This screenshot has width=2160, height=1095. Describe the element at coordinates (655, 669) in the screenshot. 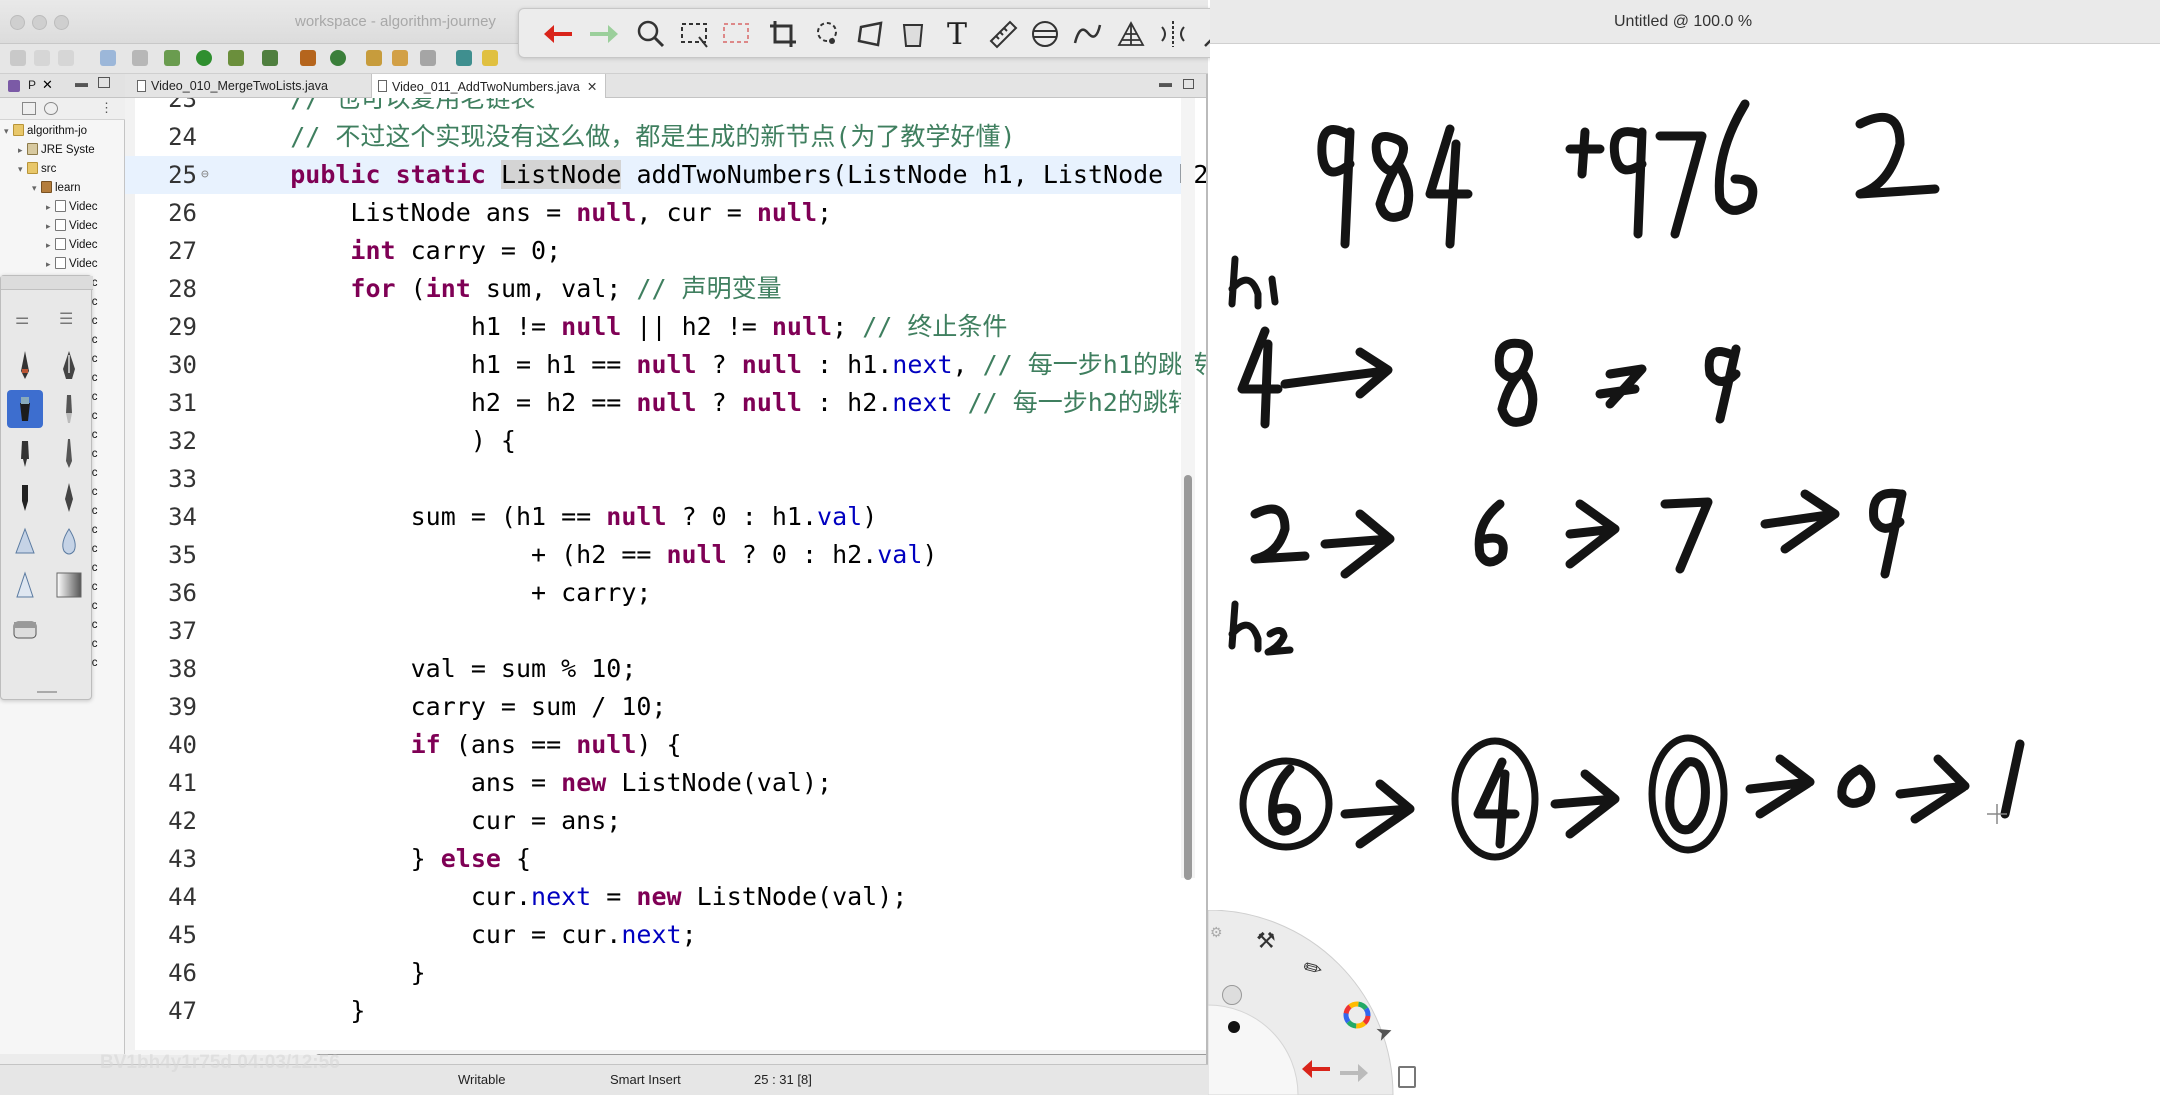

I see `code-line: 38 val = sum % 10;` at that location.